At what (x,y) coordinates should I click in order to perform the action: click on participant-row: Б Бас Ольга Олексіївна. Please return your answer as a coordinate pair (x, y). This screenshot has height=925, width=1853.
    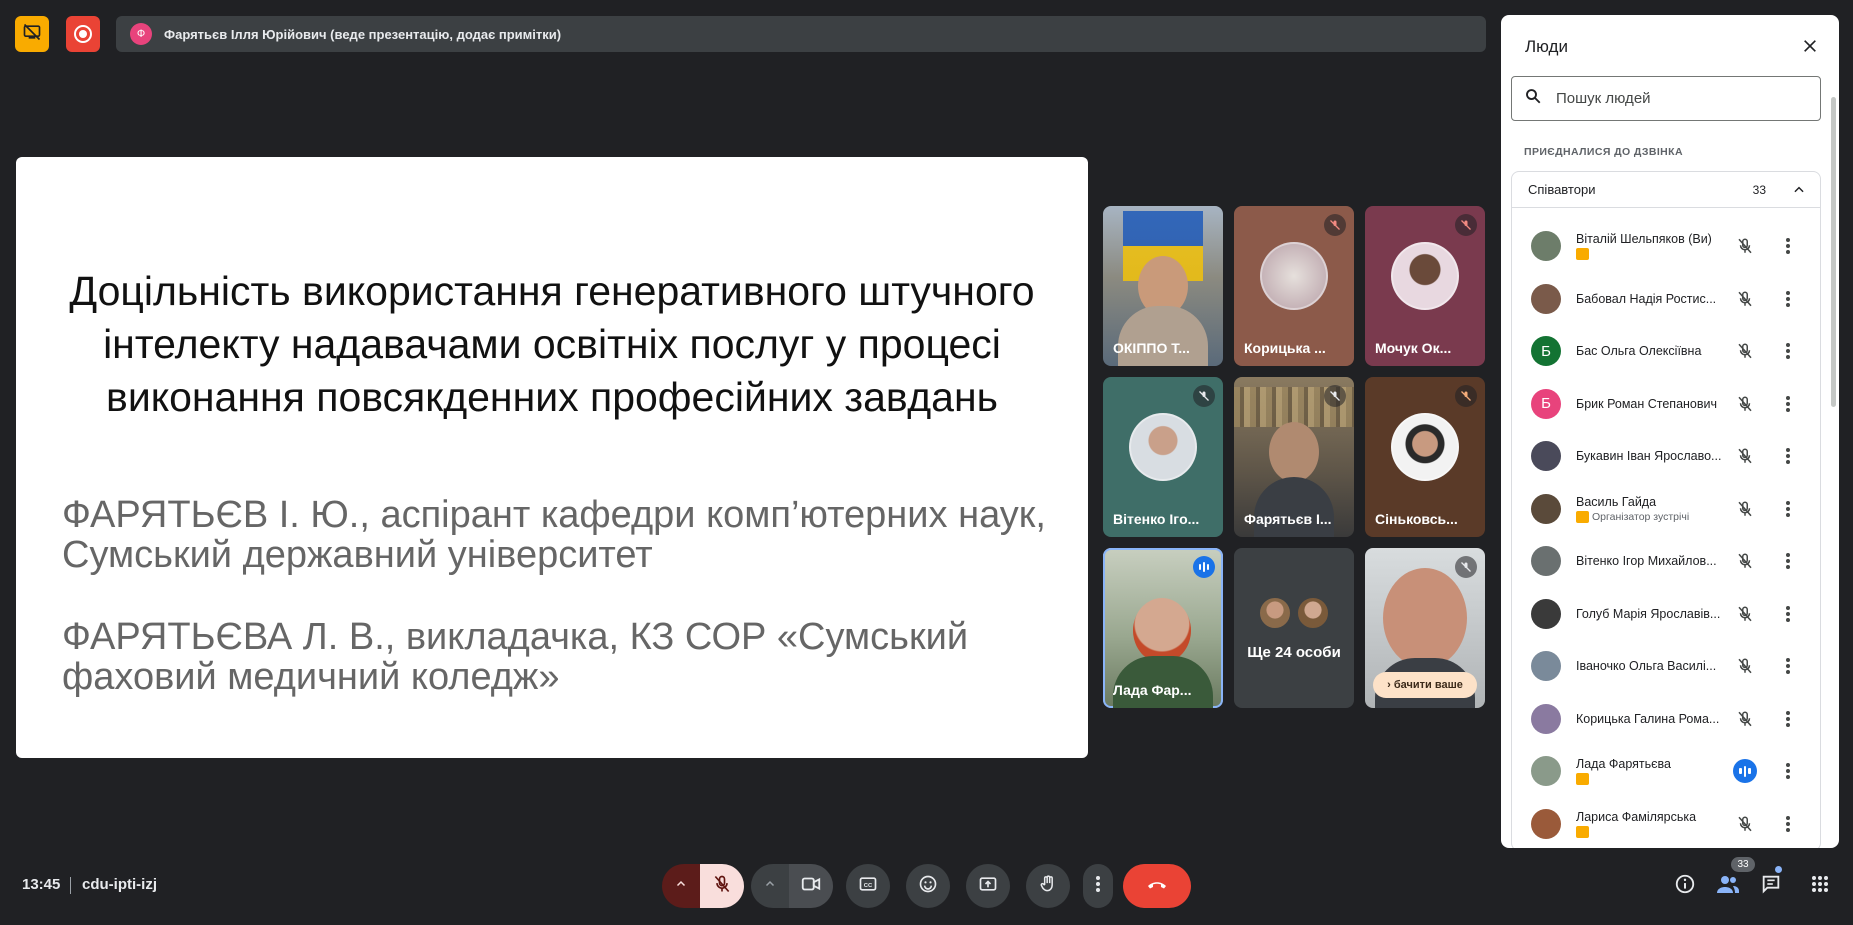
    Looking at the image, I should click on (1667, 351).